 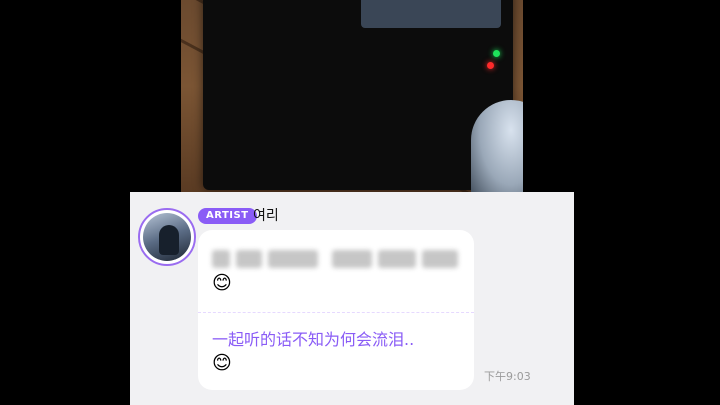 What do you see at coordinates (496, 53) in the screenshot?
I see `green-led` at bounding box center [496, 53].